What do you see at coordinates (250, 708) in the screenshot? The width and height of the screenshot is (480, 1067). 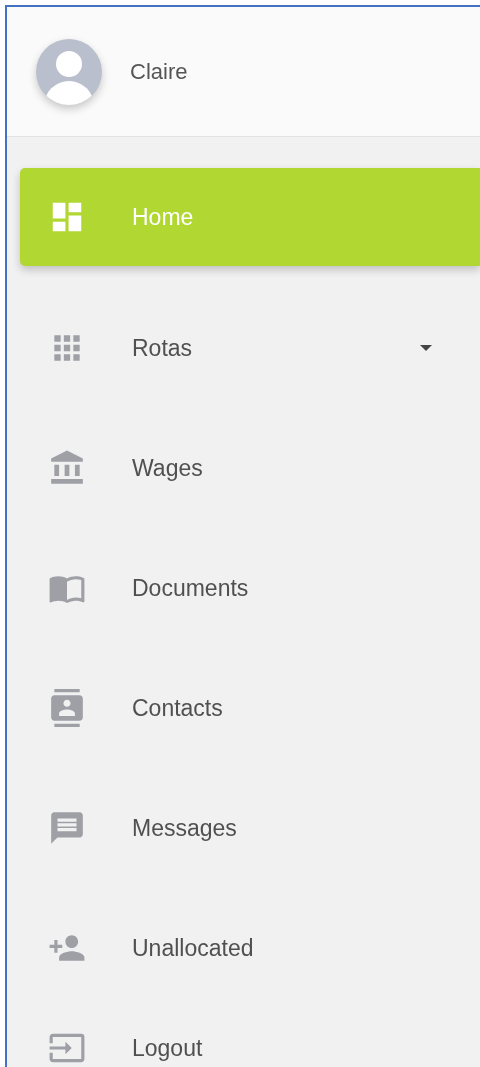 I see `menu-item: Contacts` at bounding box center [250, 708].